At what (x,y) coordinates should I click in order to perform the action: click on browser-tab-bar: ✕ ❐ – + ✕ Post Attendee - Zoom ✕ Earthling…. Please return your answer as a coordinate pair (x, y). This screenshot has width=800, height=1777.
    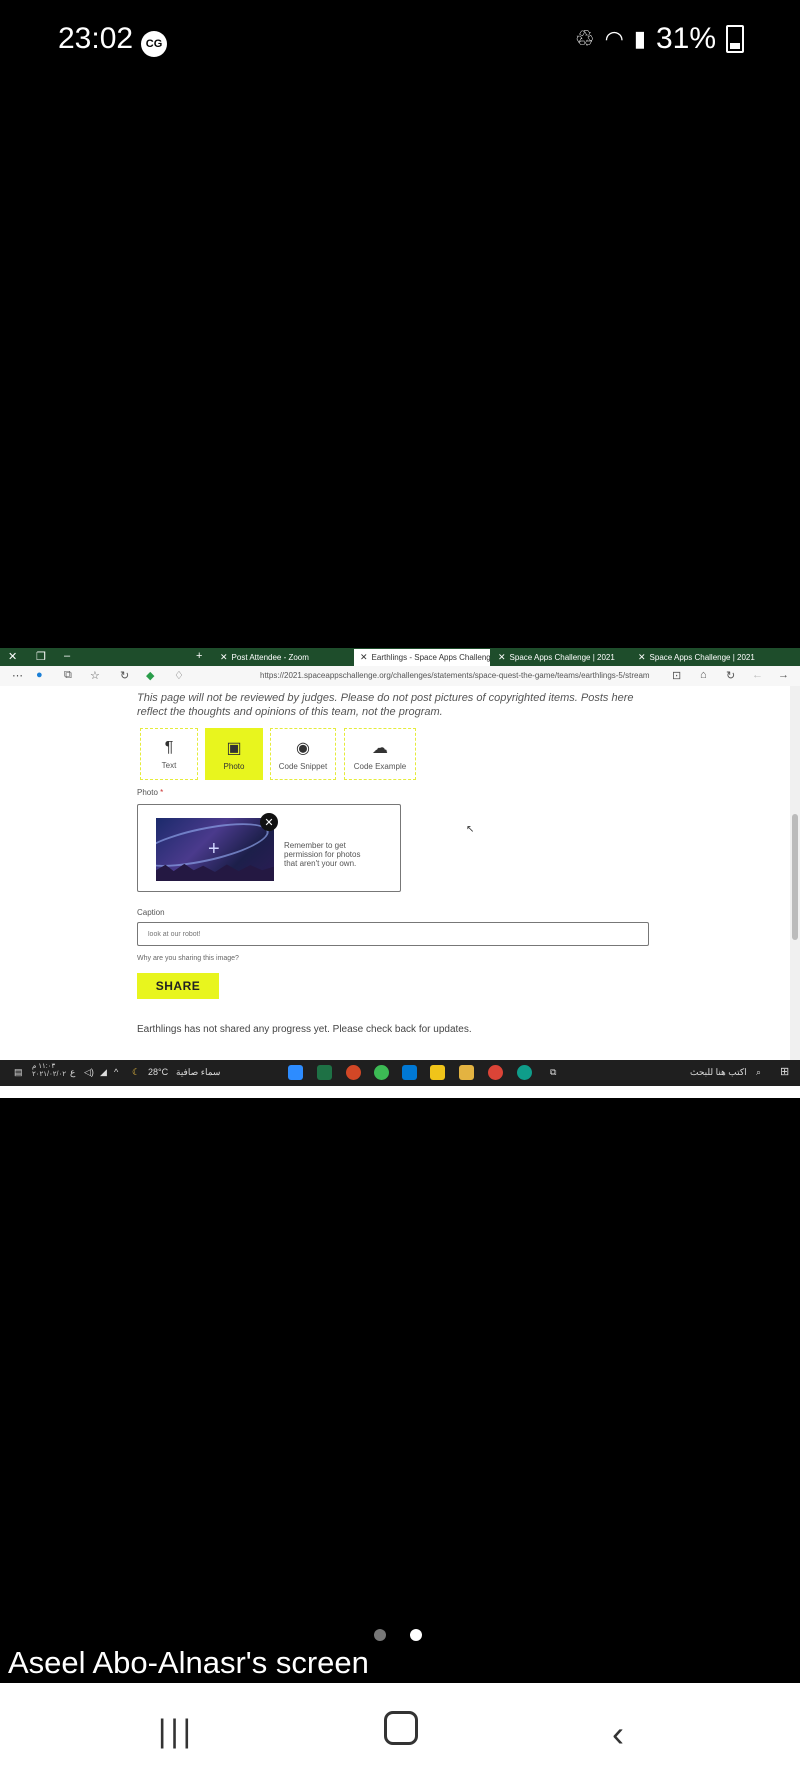
    Looking at the image, I should click on (400, 657).